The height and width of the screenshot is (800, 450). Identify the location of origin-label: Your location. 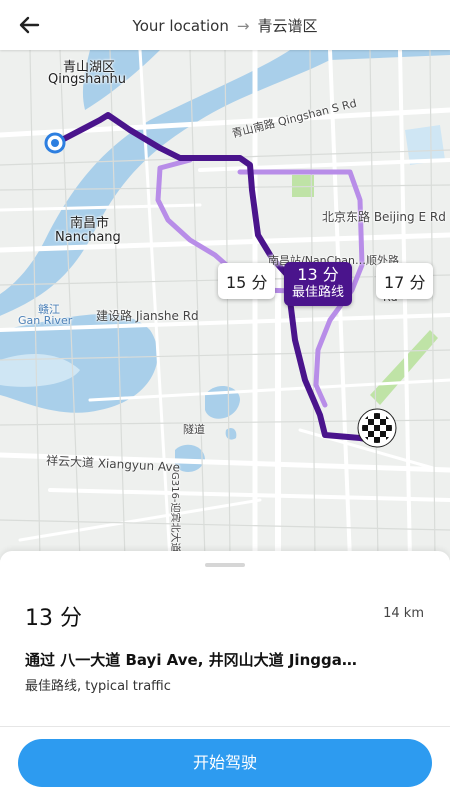
(180, 26).